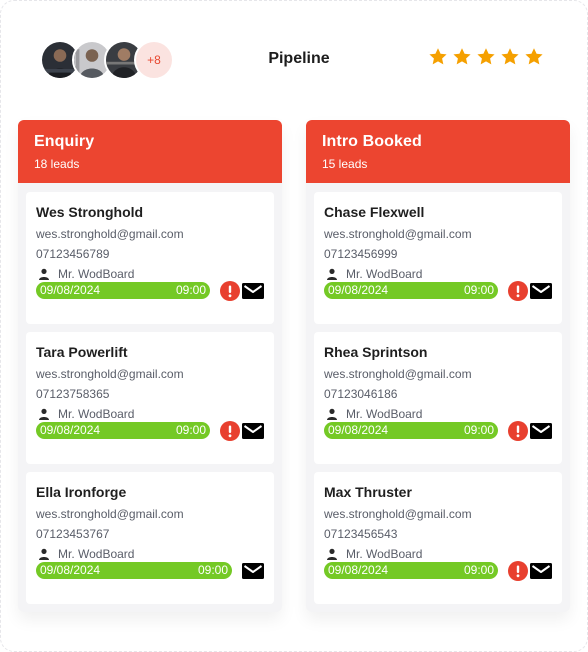 The width and height of the screenshot is (588, 652). I want to click on column-title: Enquiry, so click(64, 141).